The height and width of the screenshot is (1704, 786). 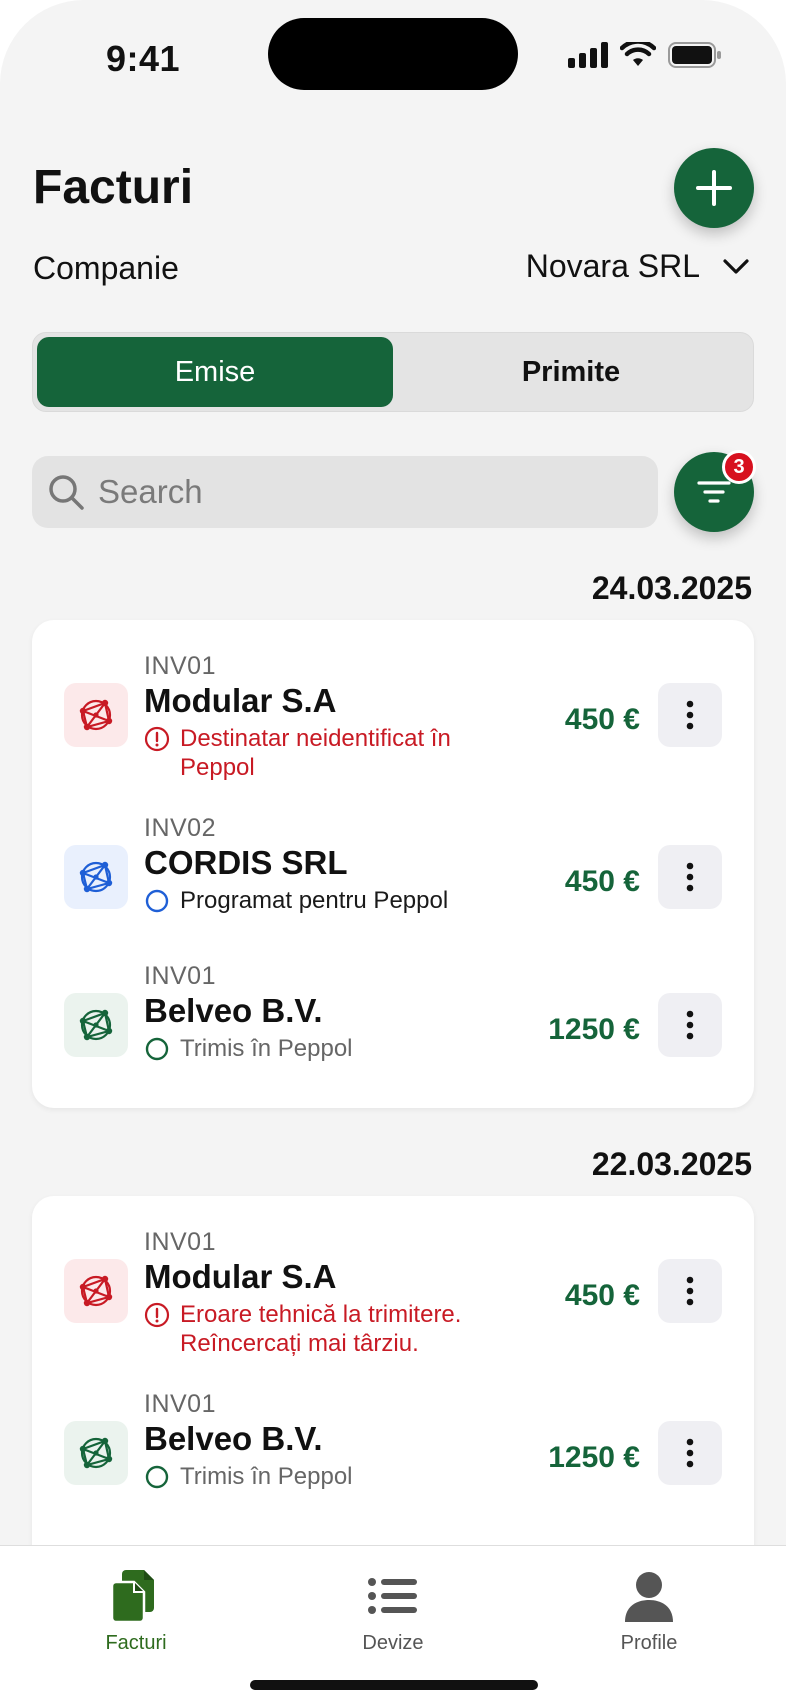 I want to click on dynamic-island, so click(x=393, y=54).